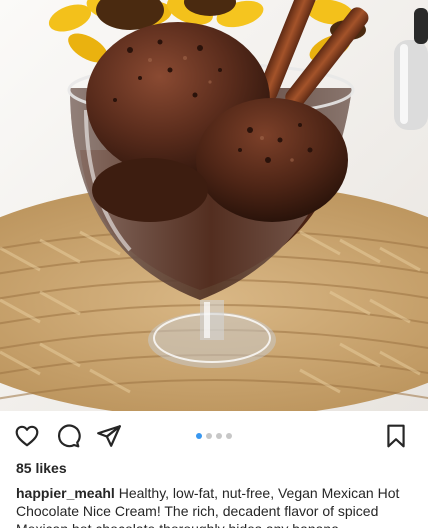 This screenshot has width=428, height=528. I want to click on like-count: 85 likes, so click(41, 468).